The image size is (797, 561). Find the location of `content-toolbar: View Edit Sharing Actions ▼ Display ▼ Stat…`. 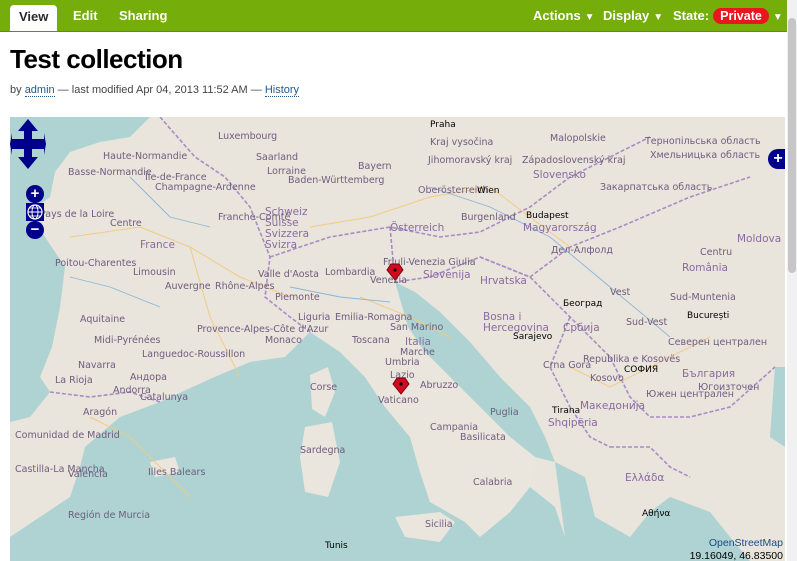

content-toolbar: View Edit Sharing Actions ▼ Display ▼ Stat… is located at coordinates (393, 16).